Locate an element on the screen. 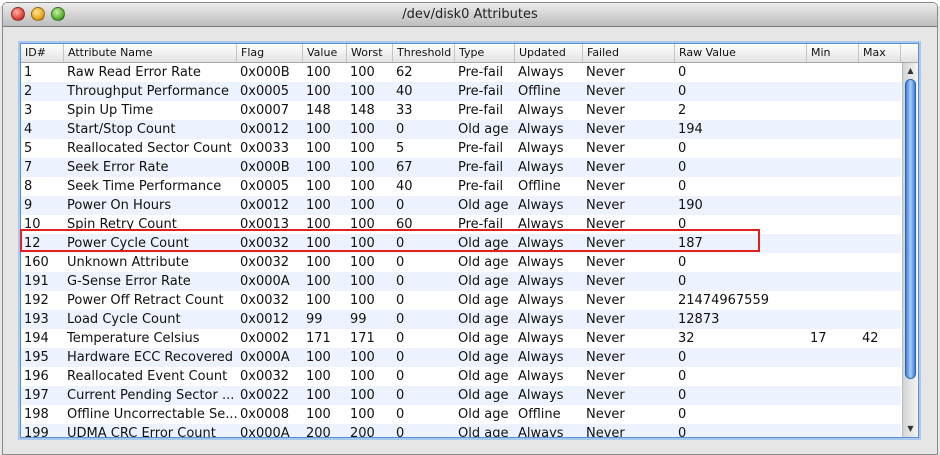  cell-attribute-name: Reallocated Sector Count is located at coordinates (149, 148).